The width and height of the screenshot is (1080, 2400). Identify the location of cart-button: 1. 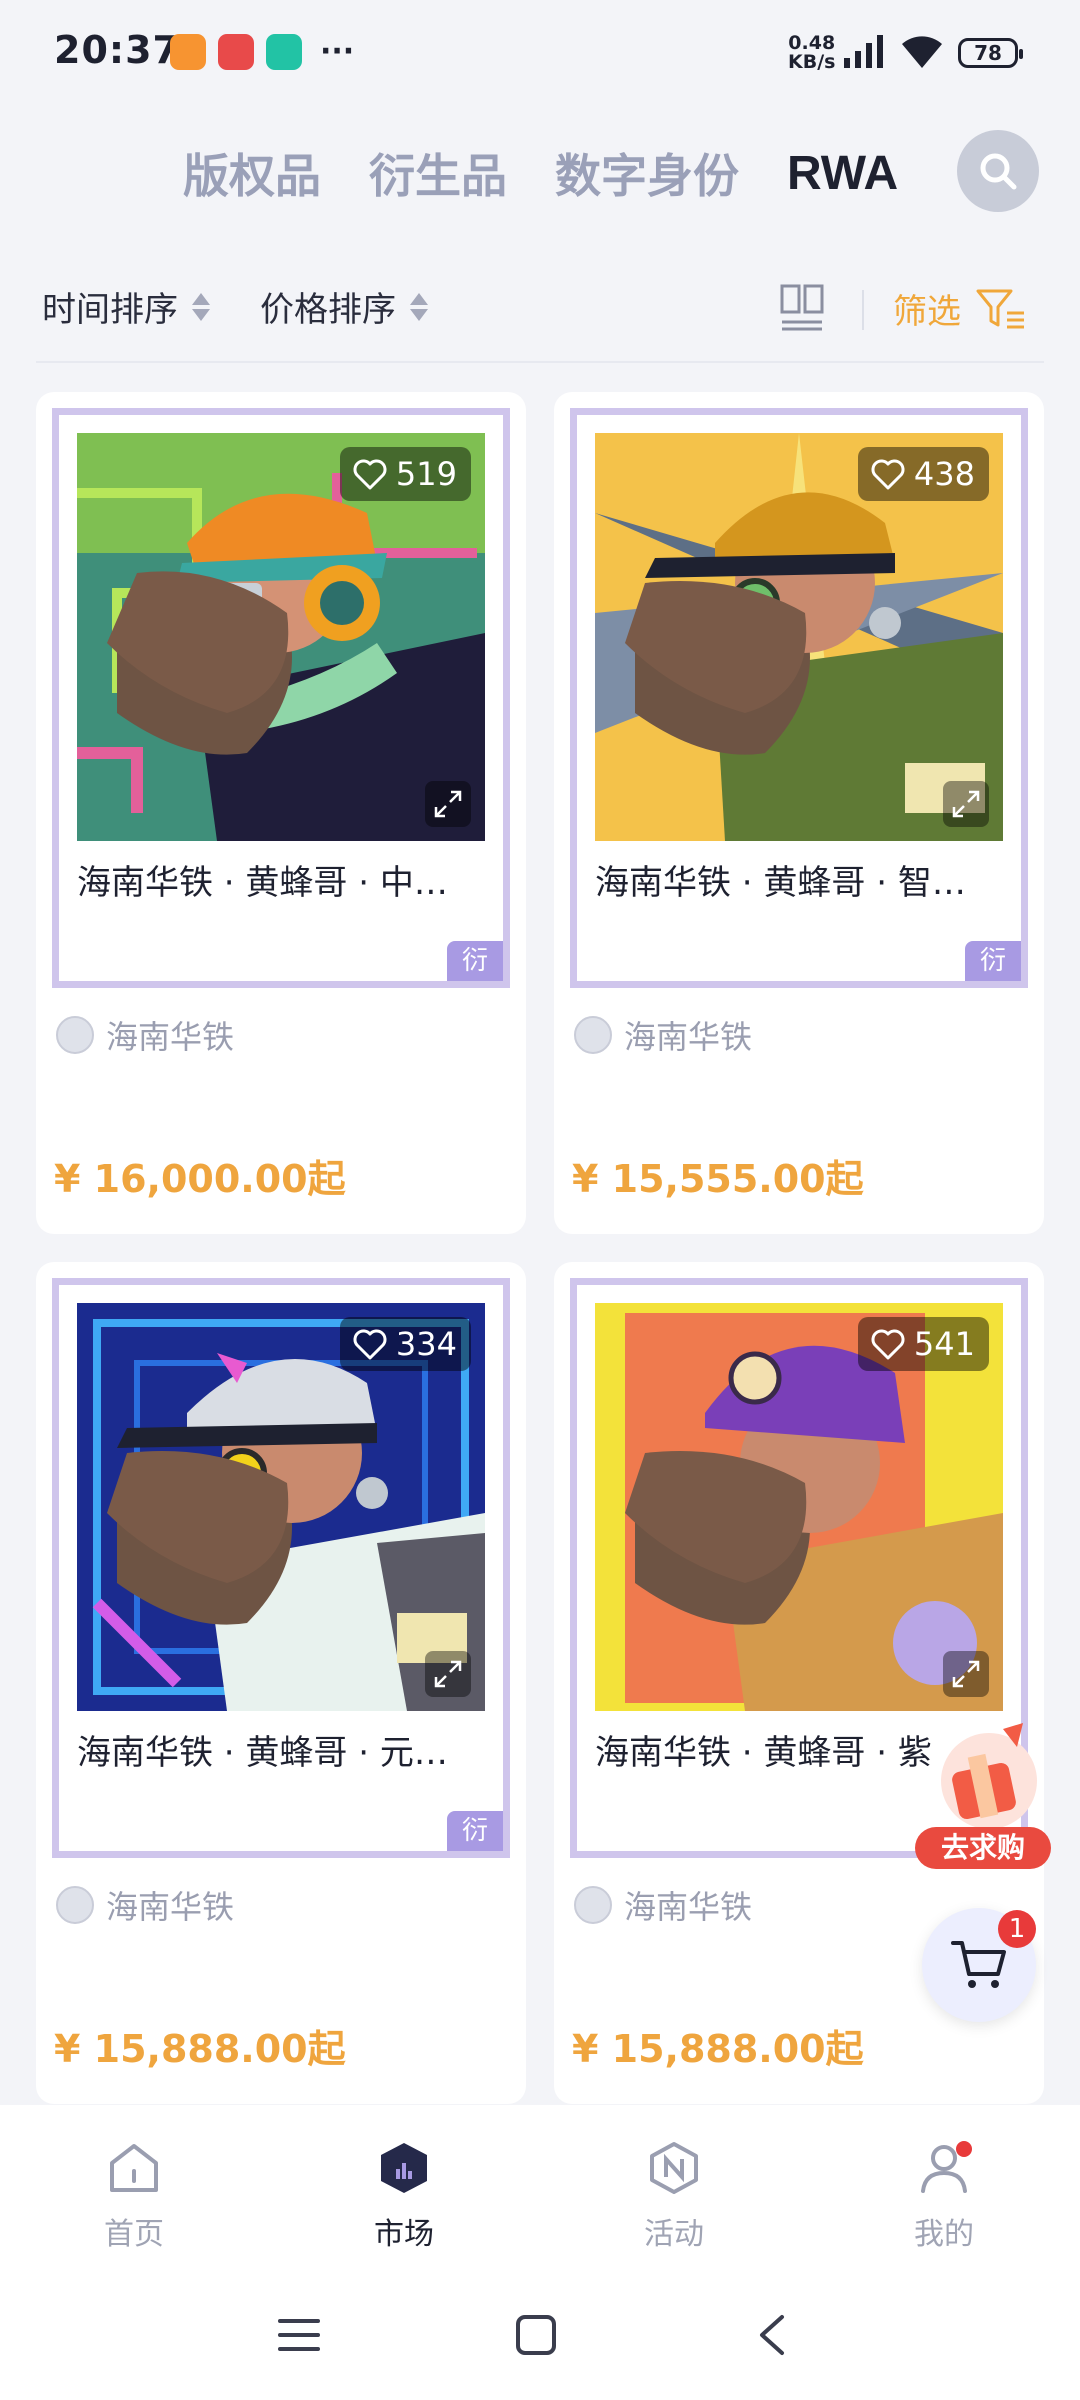
(979, 1965).